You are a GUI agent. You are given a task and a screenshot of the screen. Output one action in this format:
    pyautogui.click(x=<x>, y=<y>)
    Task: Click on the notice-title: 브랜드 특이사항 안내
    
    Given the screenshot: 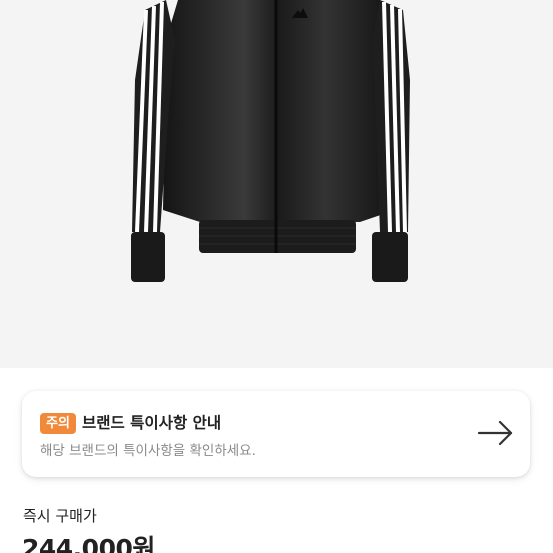 What is the action you would take?
    pyautogui.click(x=152, y=423)
    